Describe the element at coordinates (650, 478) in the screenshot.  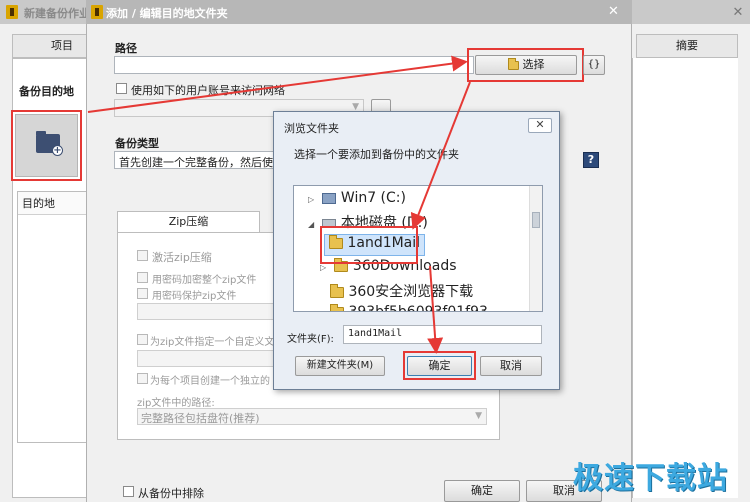
I see `watermark: 极速下载站` at that location.